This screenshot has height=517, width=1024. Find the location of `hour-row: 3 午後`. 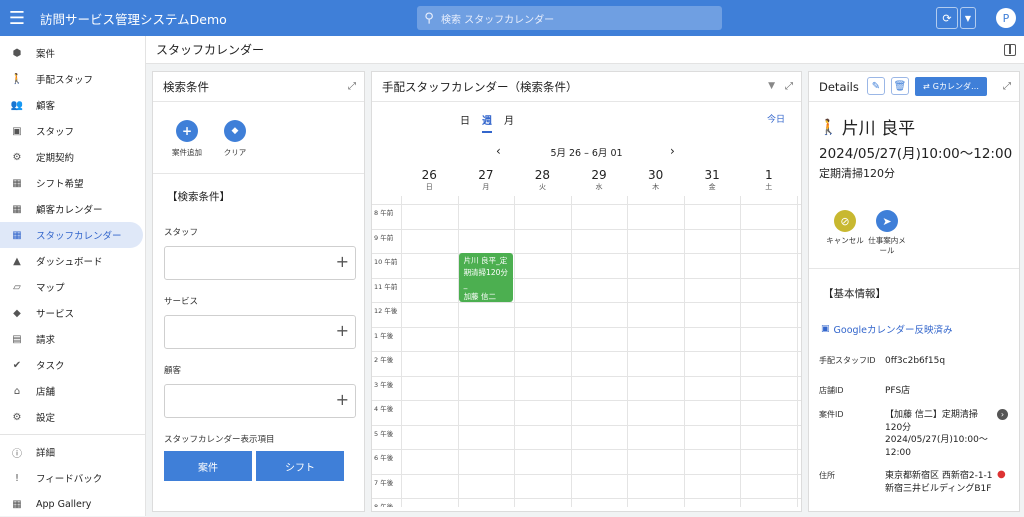

hour-row: 3 午後 is located at coordinates (586, 388).